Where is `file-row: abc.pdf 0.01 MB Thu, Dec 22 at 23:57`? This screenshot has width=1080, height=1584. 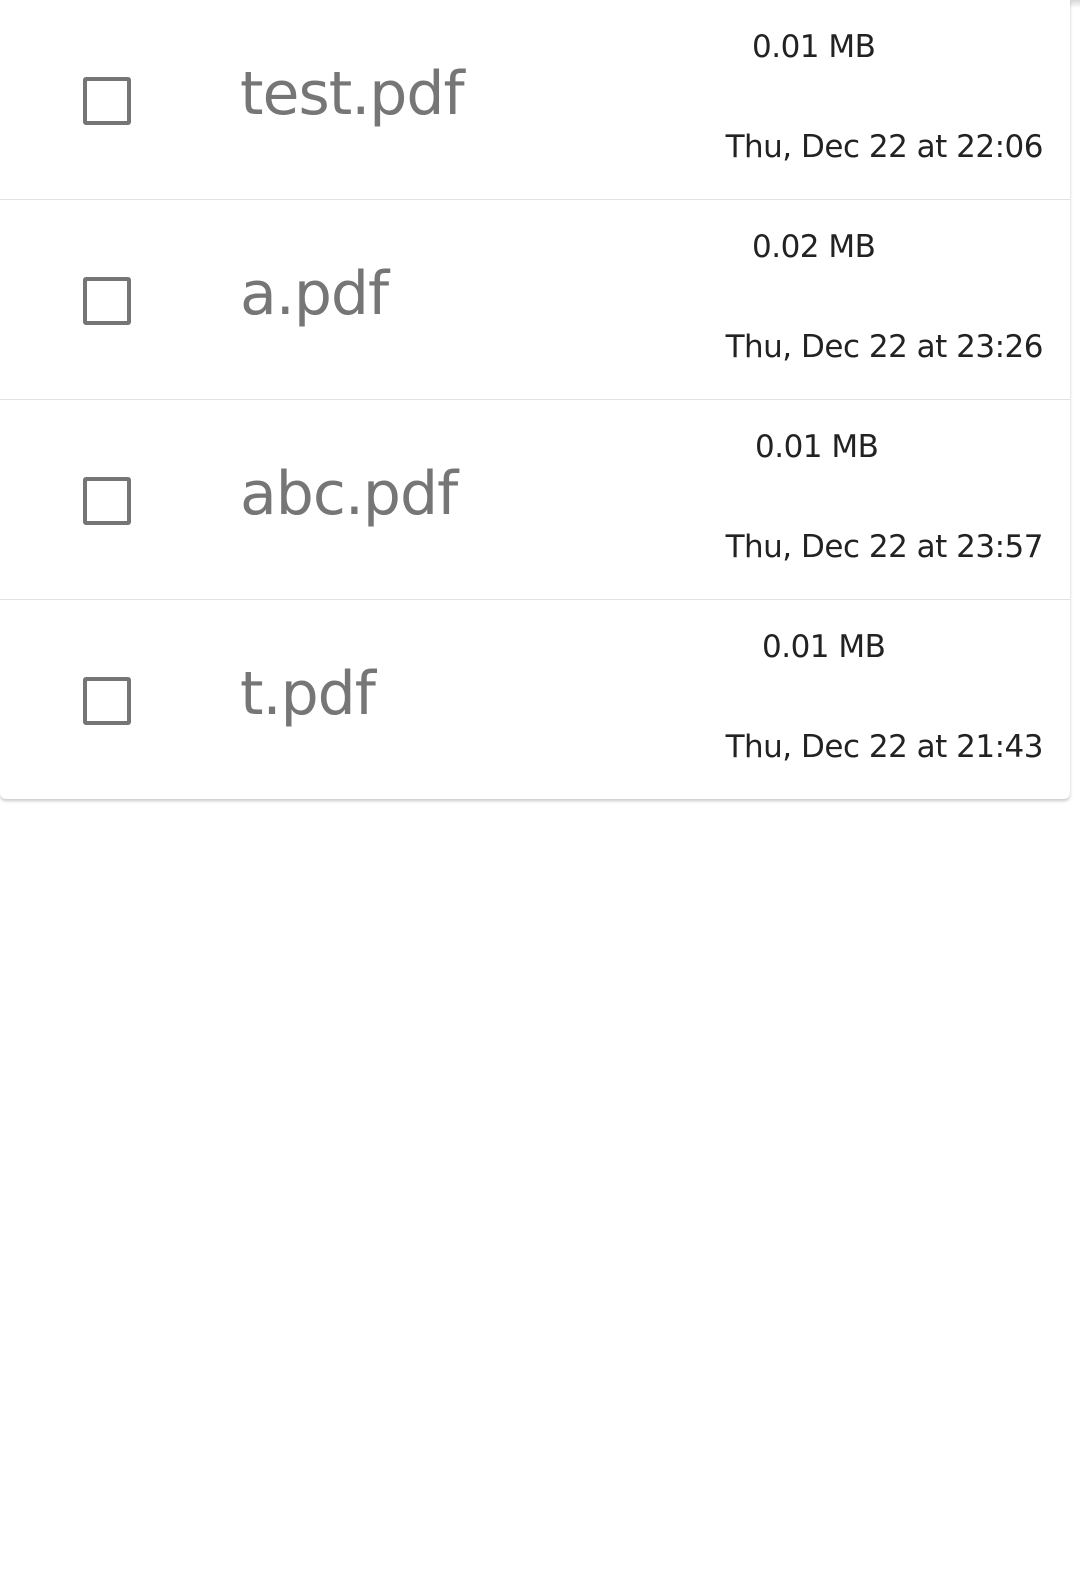 file-row: abc.pdf 0.01 MB Thu, Dec 22 at 23:57 is located at coordinates (535, 500).